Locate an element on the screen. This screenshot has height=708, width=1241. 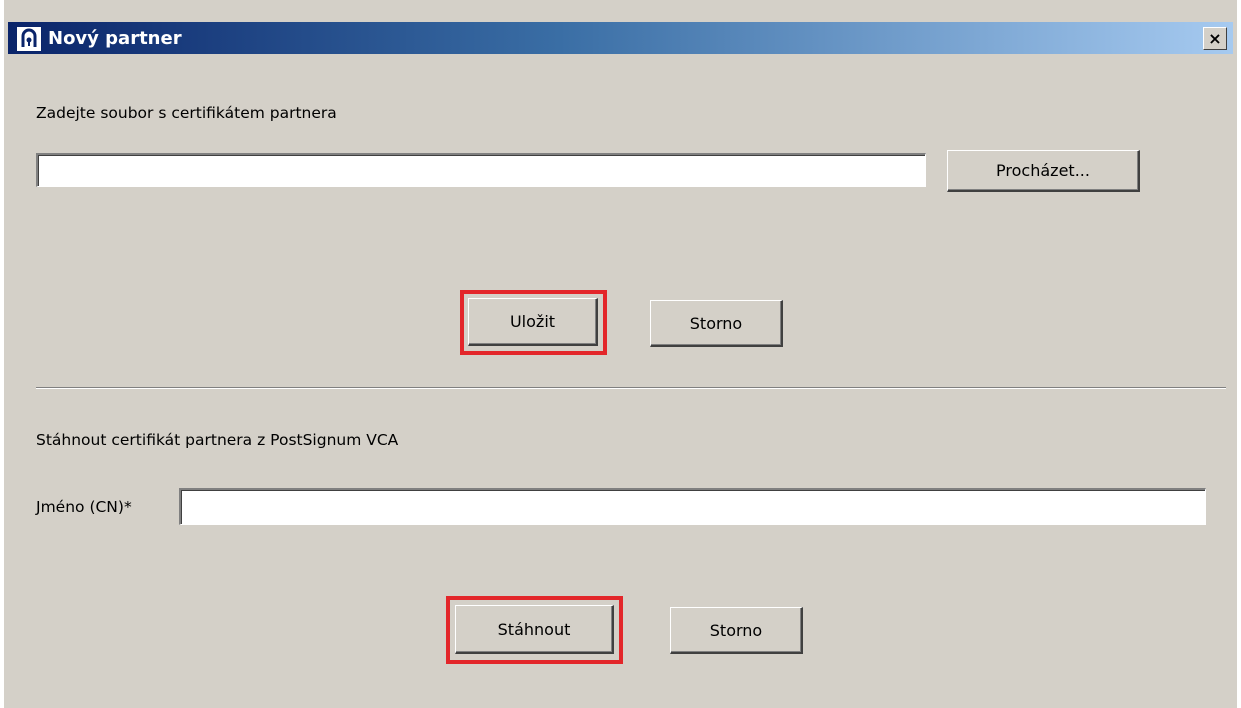
close-button: × is located at coordinates (1215, 38).